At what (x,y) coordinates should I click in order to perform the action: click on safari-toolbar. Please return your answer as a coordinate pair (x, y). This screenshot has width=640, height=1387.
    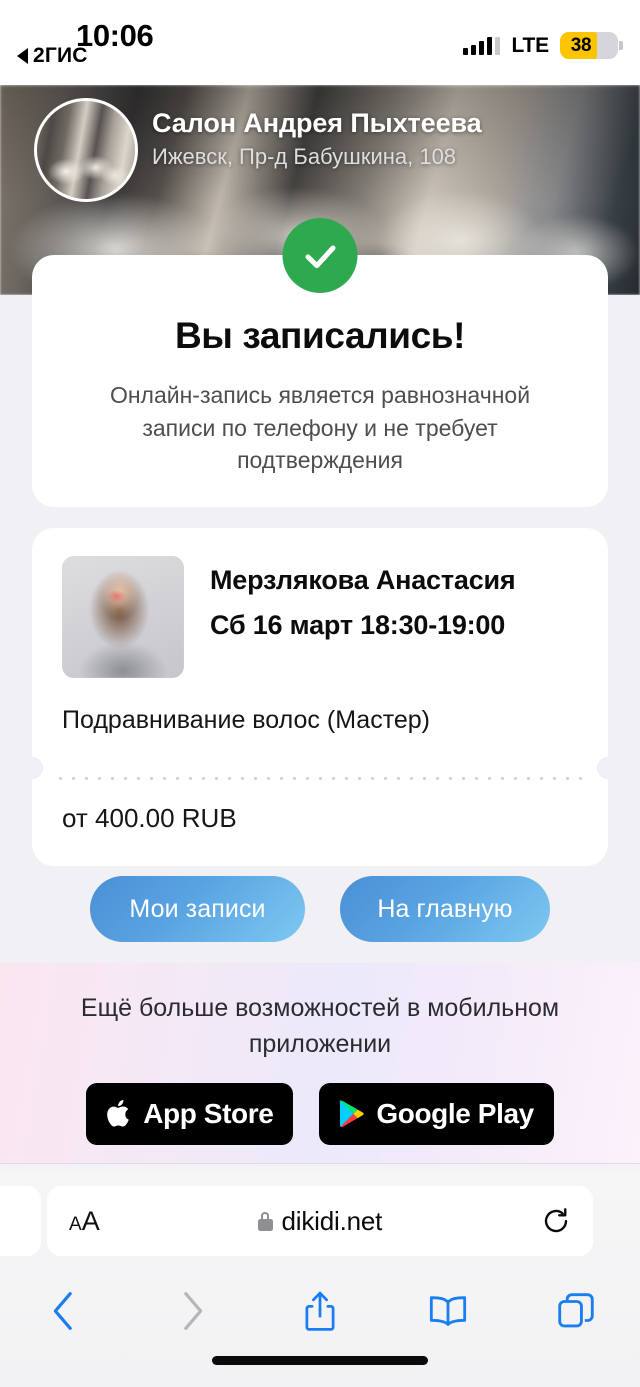
    Looking at the image, I should click on (320, 1311).